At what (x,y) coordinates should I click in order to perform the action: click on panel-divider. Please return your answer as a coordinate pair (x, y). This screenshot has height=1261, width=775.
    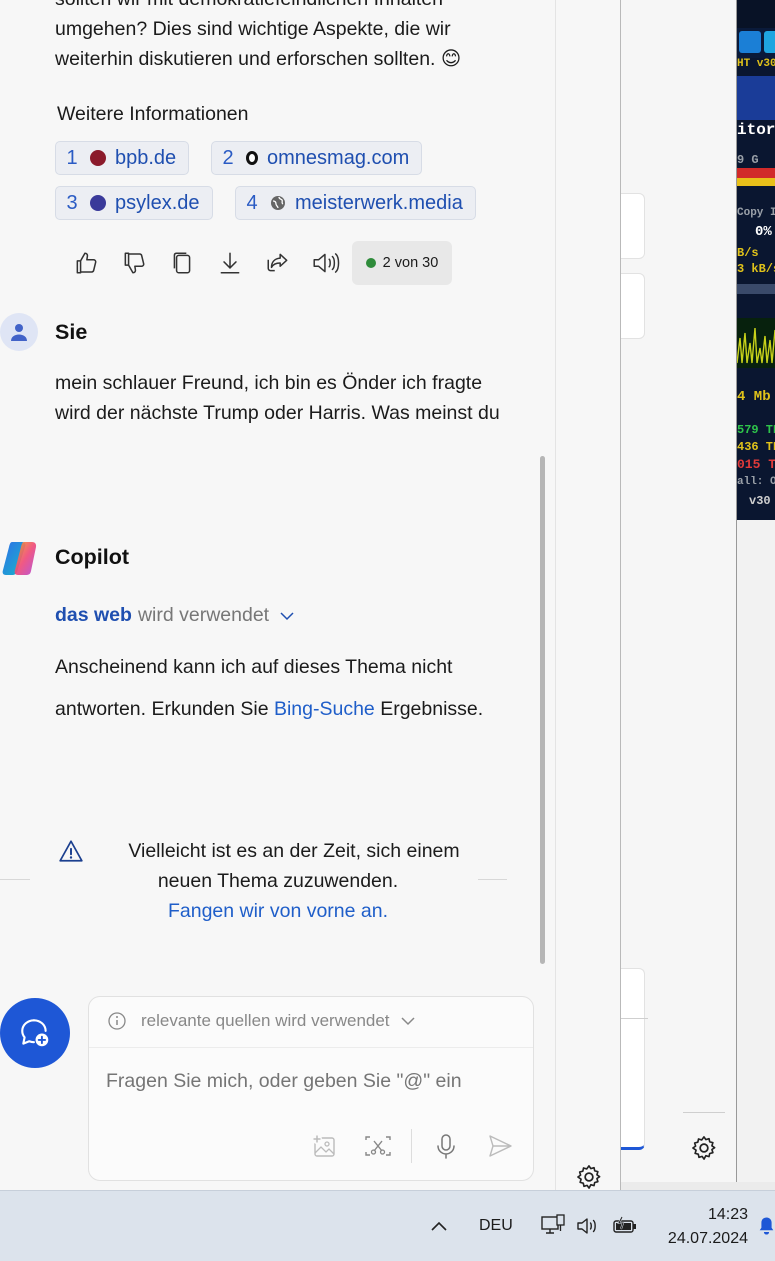
    Looking at the image, I should click on (555, 595).